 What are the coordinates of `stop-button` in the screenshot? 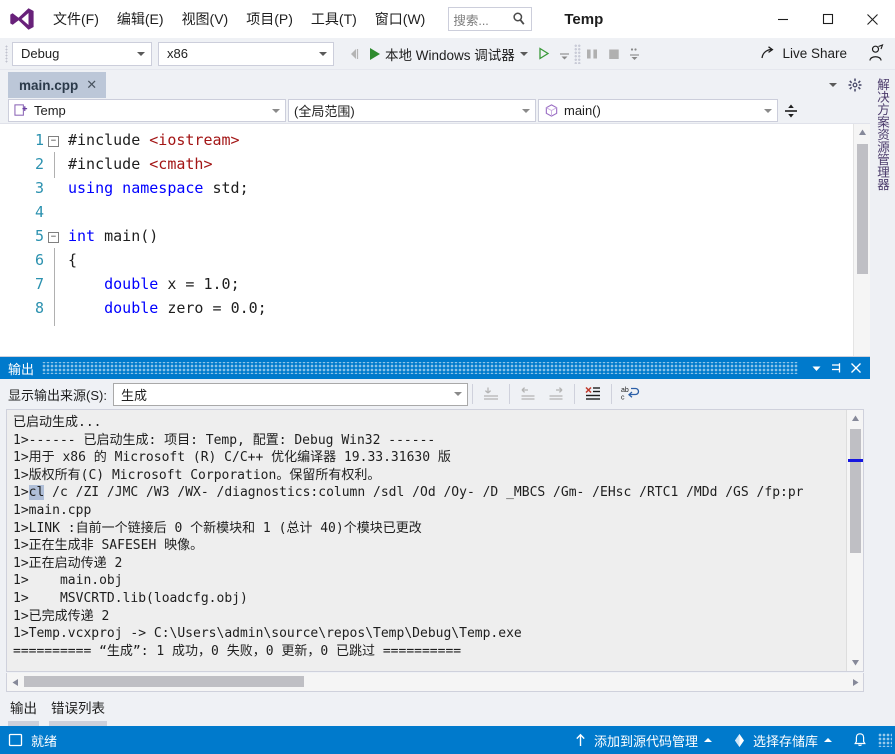 It's located at (614, 54).